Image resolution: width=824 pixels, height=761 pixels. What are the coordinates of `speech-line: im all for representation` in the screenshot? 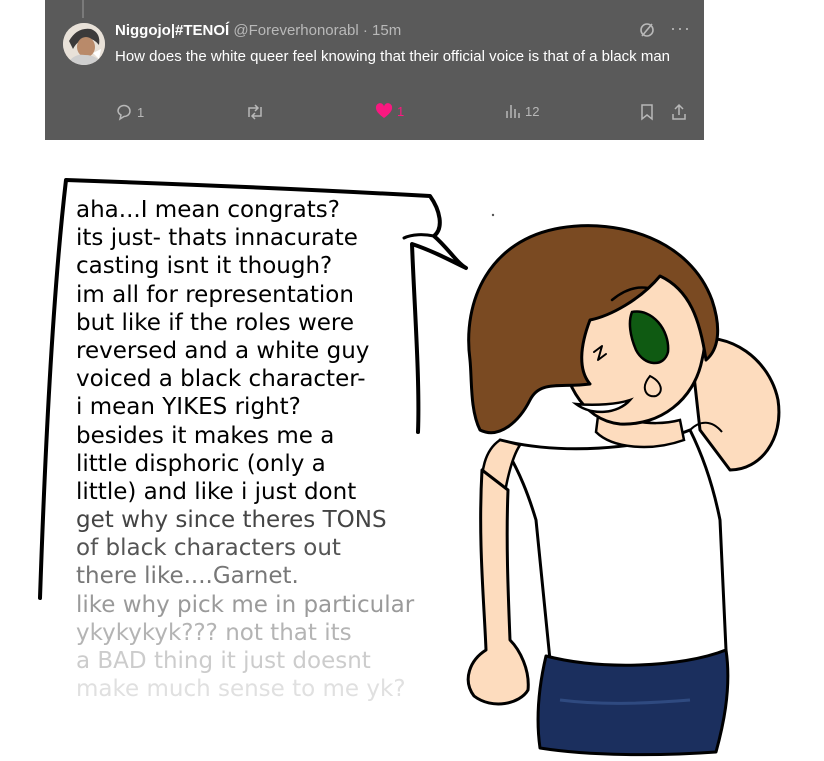 It's located at (215, 294).